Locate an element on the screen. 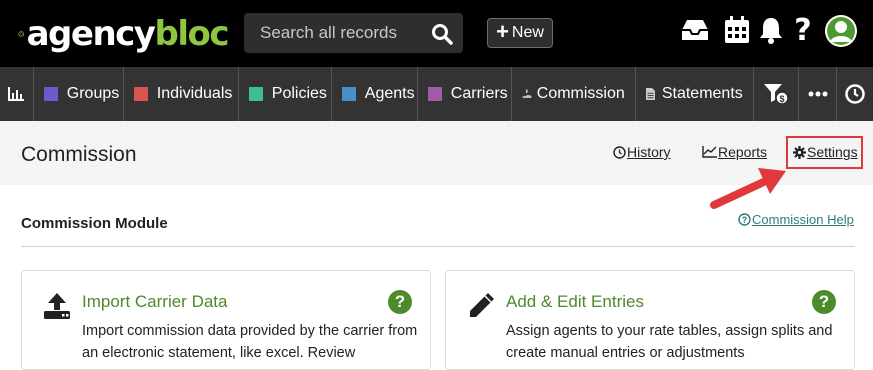 The width and height of the screenshot is (873, 370). search-icon is located at coordinates (442, 34).